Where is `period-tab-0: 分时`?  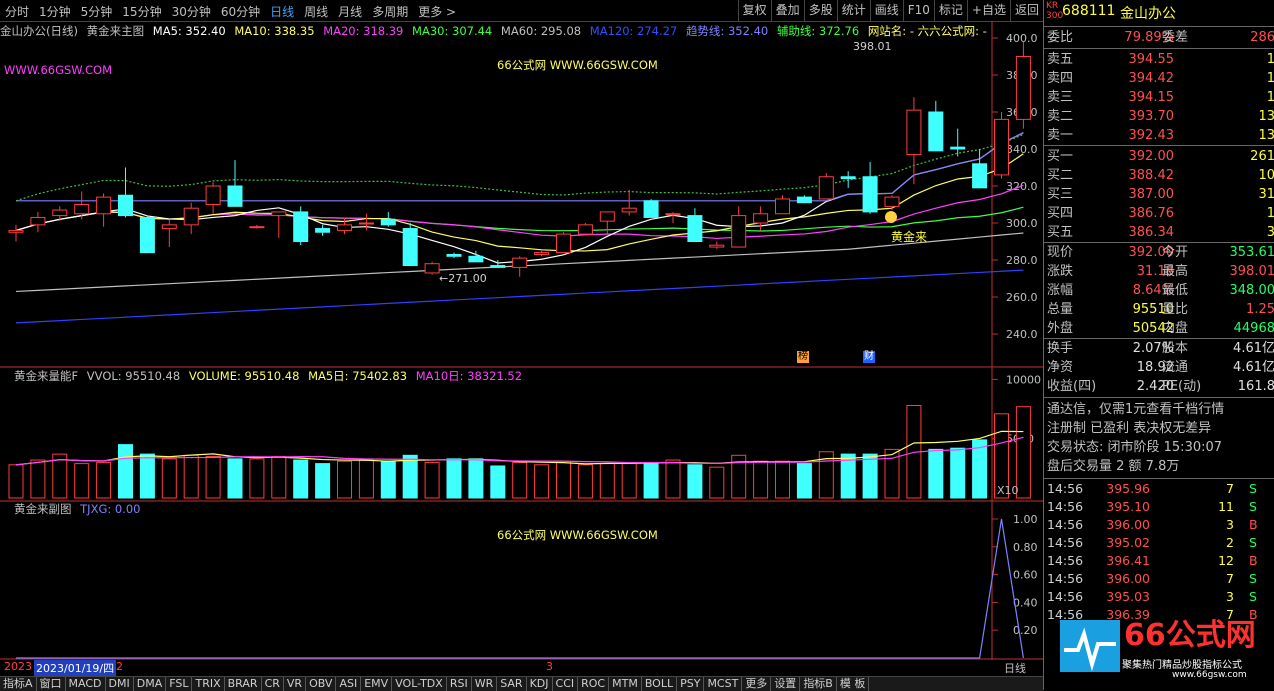
period-tab-0: 分时 is located at coordinates (17, 10).